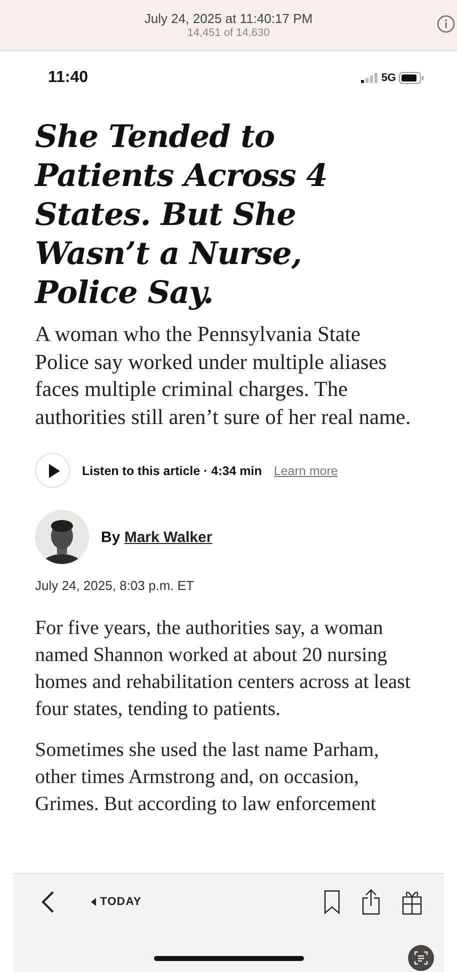 This screenshot has width=457, height=972. Describe the element at coordinates (116, 902) in the screenshot. I see `today-link: TODAY` at that location.